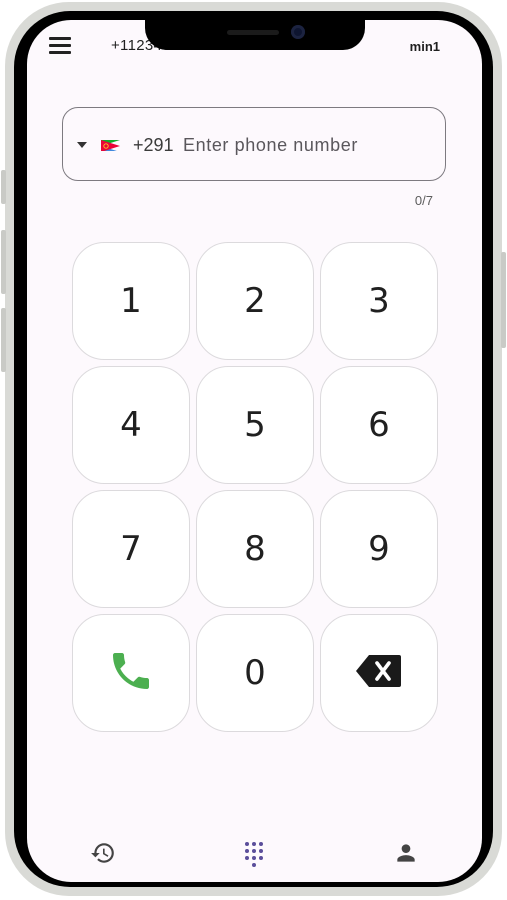 The width and height of the screenshot is (507, 900). What do you see at coordinates (423, 200) in the screenshot?
I see `character-counter: 0/7` at bounding box center [423, 200].